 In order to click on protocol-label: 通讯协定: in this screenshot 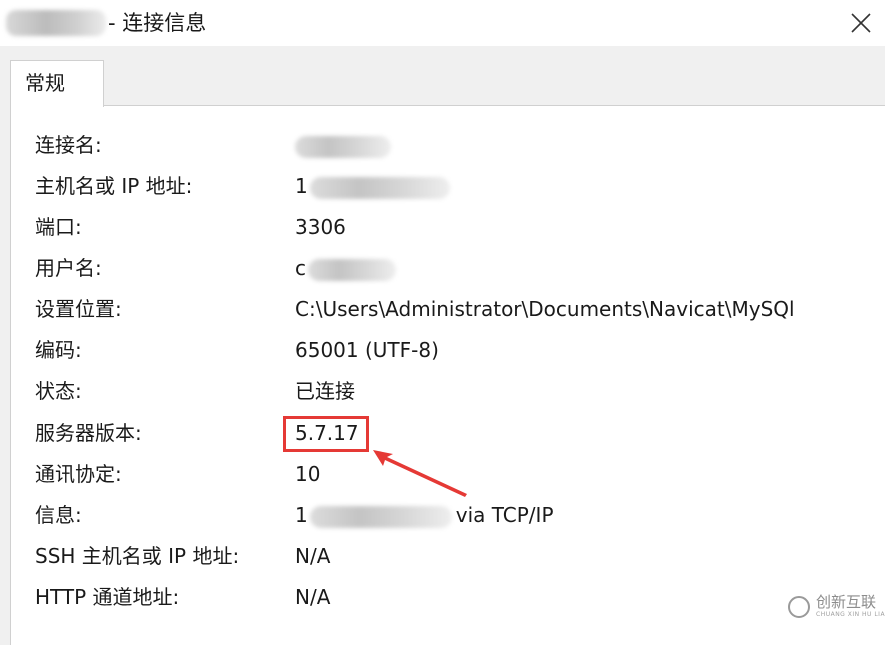, I will do `click(78, 474)`.